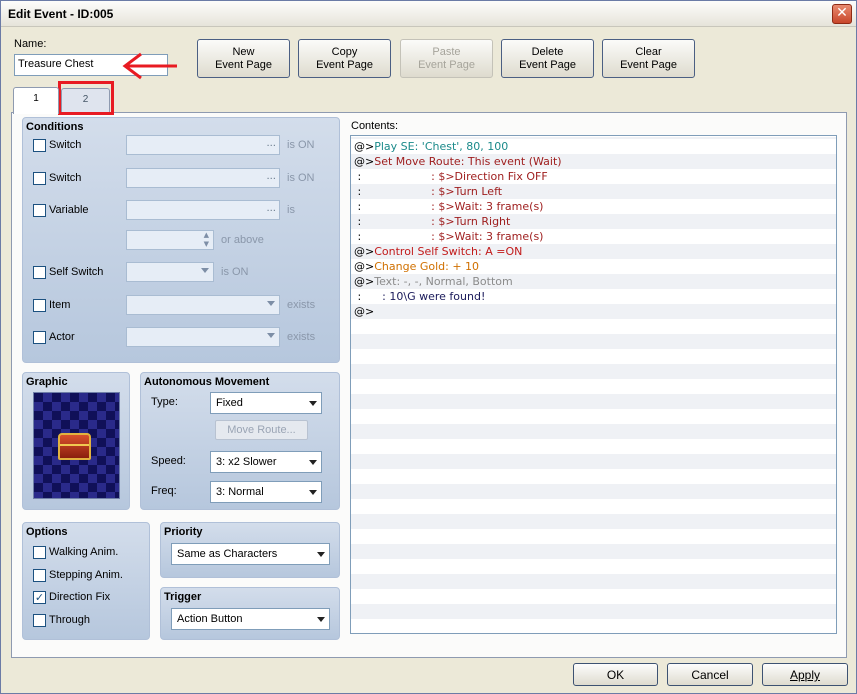 Image resolution: width=857 pixels, height=694 pixels. I want to click on command-line: @>Set Move Route: This event (Wait), so click(458, 161).